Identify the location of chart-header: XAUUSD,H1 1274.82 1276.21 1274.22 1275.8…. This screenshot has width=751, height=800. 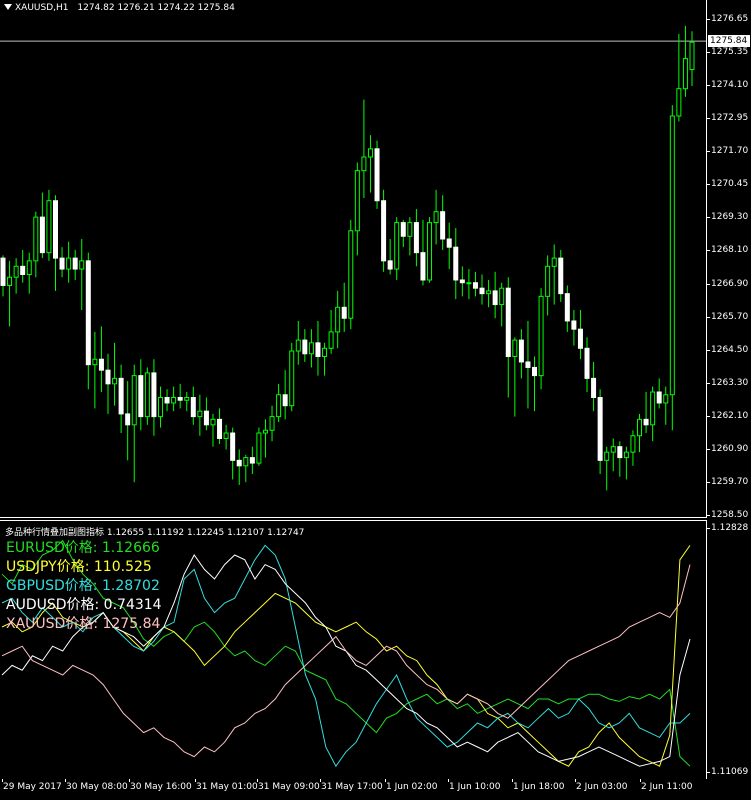
(119, 8).